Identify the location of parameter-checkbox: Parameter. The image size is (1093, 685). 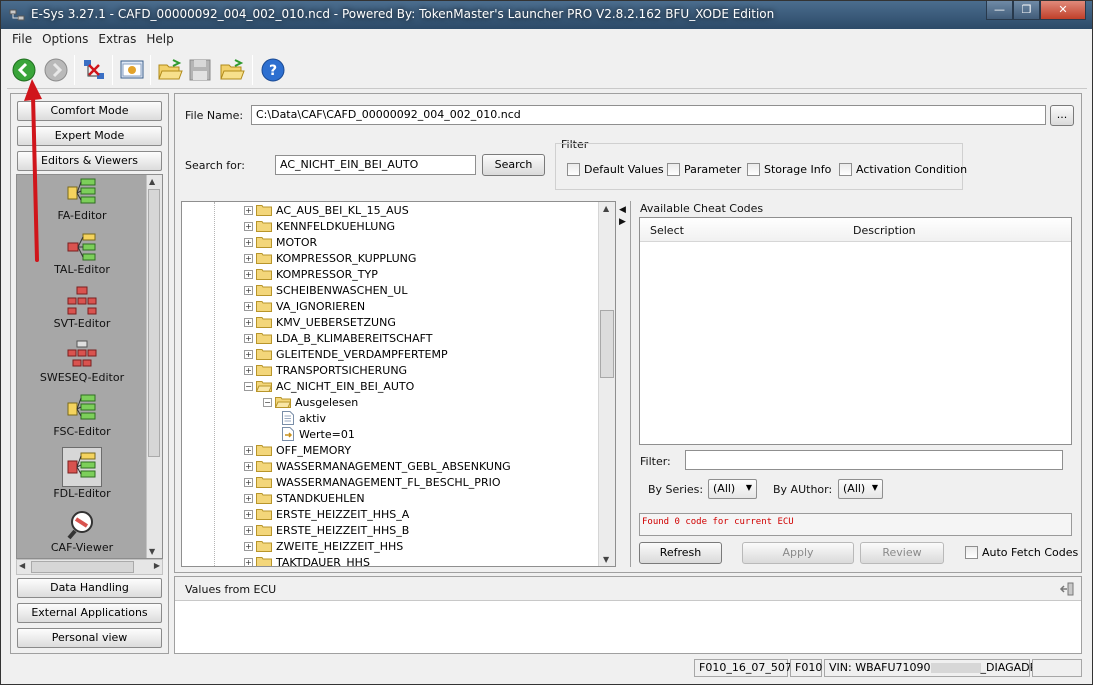
(704, 169).